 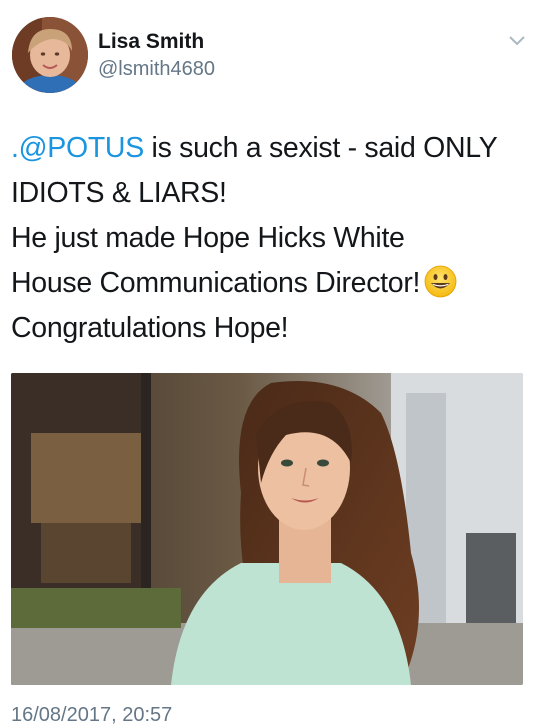 I want to click on tweet-line-1: .@POTUS is such a sexist - said ONLY, so click(x=273, y=148).